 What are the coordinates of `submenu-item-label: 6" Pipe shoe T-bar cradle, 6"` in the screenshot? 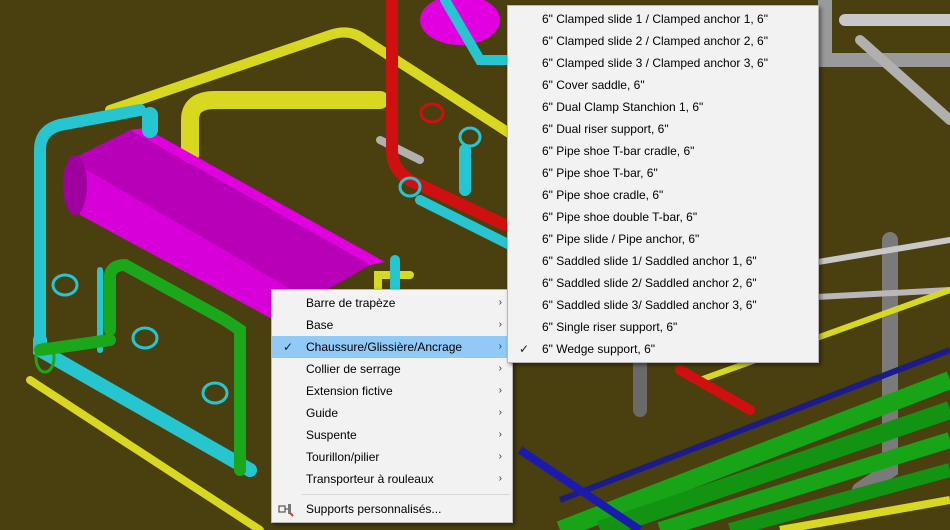 It's located at (618, 151).